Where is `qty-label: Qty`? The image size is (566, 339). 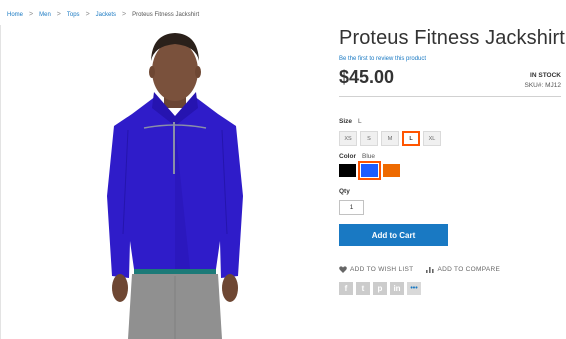
qty-label: Qty is located at coordinates (344, 191).